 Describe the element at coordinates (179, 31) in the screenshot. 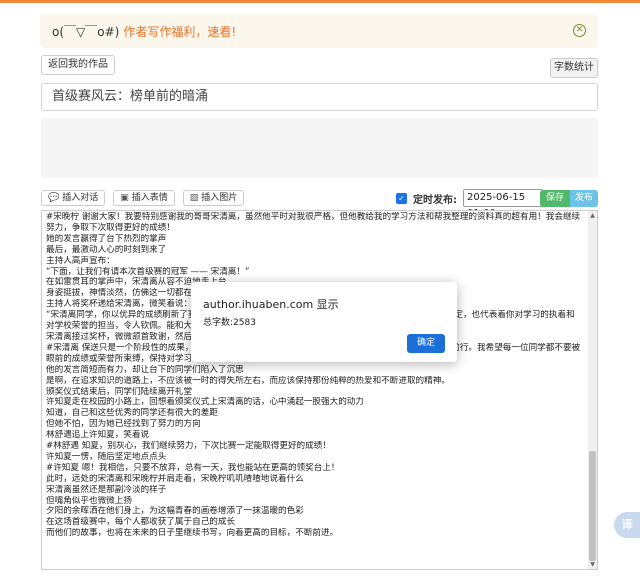

I see `notice-link: 作者写作福利，速看!` at that location.